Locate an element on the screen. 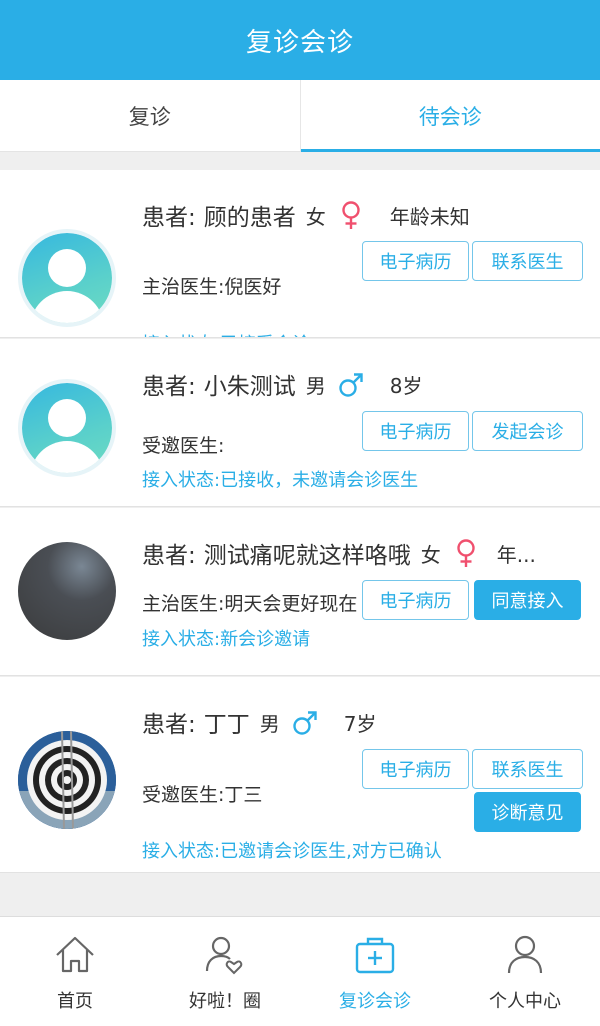  tab-bar: 复诊 待会诊 is located at coordinates (300, 116).